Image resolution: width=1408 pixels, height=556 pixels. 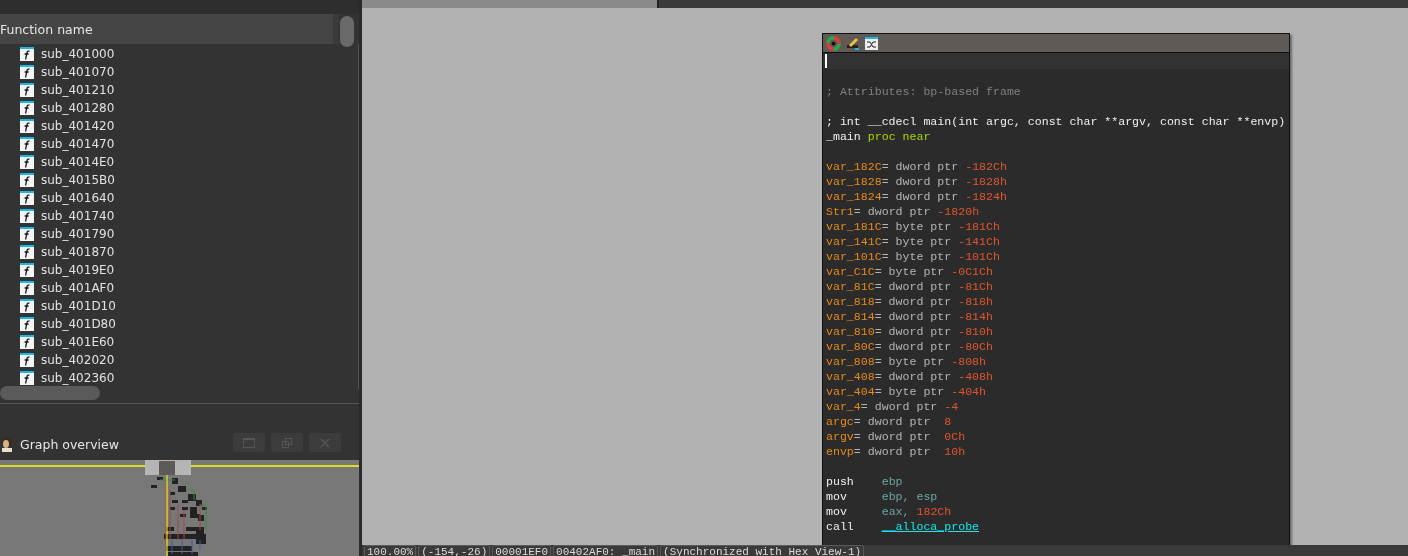 I want to click on status-field: 100.00%, so click(x=390, y=550).